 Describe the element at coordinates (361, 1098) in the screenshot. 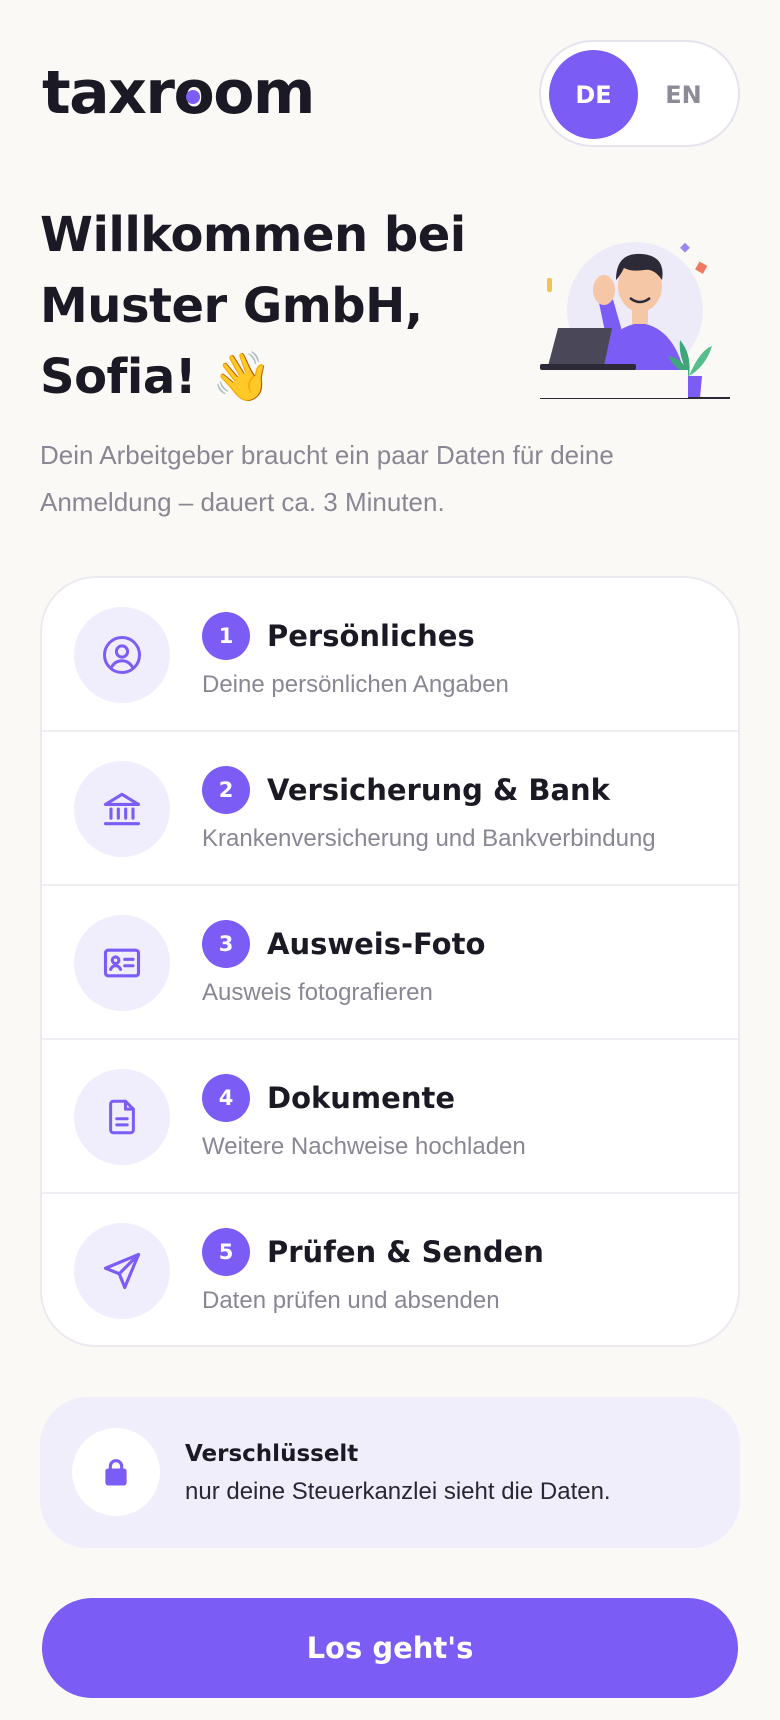

I see `step-title: Dokumente` at that location.